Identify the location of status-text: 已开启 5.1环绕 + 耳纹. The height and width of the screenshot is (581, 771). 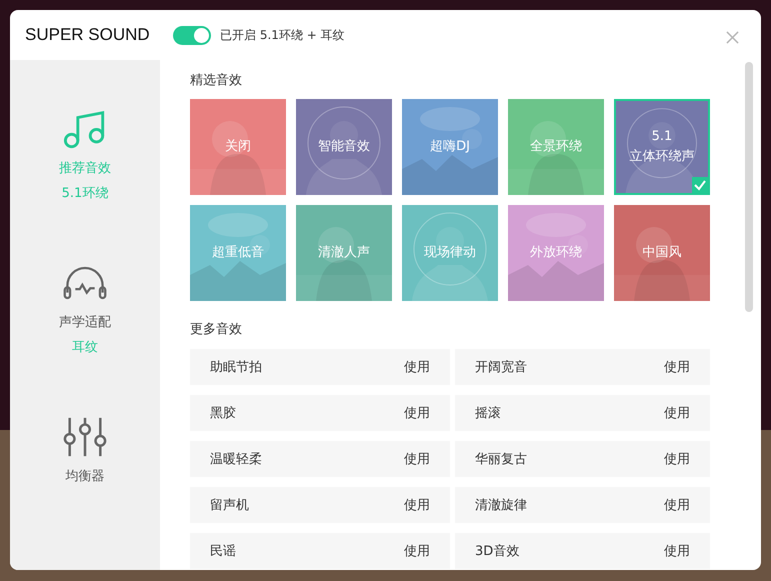
(282, 35).